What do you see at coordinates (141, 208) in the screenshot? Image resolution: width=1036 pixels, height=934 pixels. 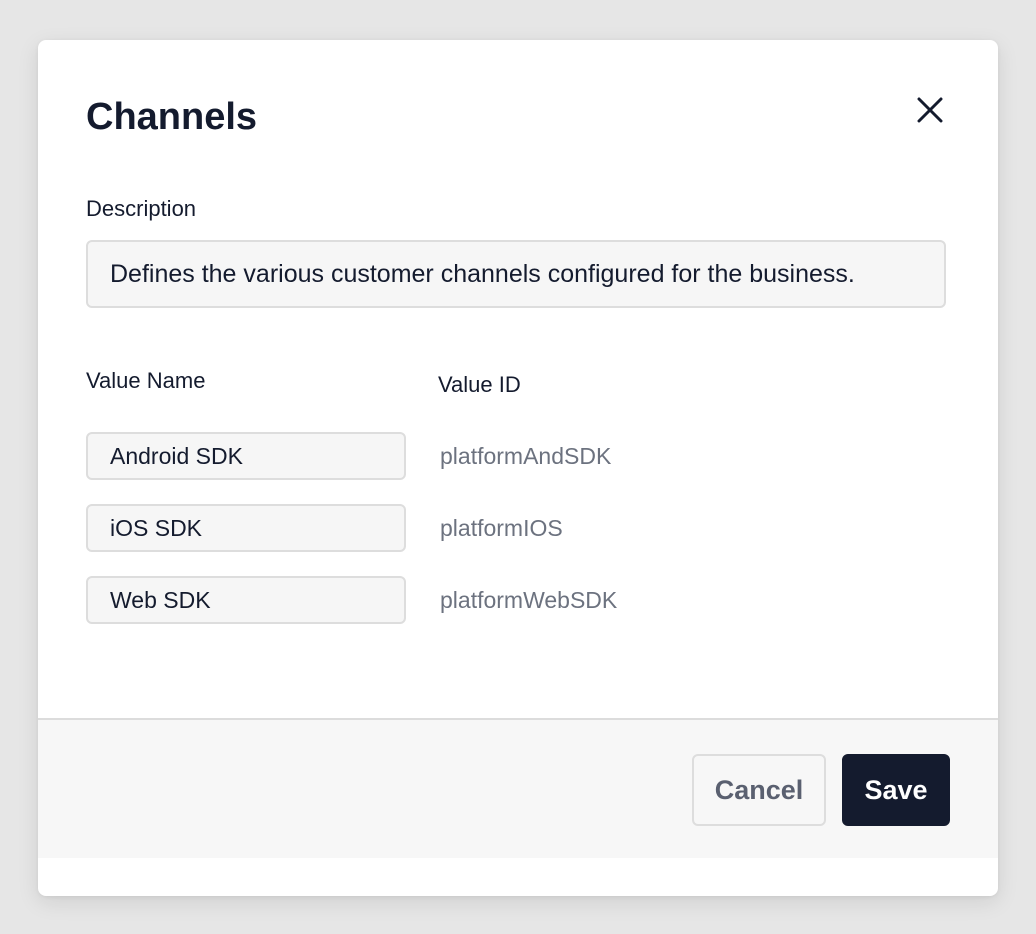 I see `description-label: Description` at bounding box center [141, 208].